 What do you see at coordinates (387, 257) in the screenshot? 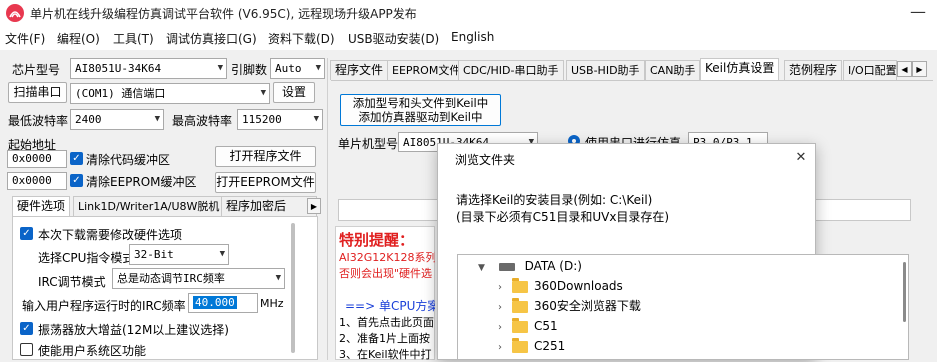
I see `warning-line1: AI32G12K128系列芯` at bounding box center [387, 257].